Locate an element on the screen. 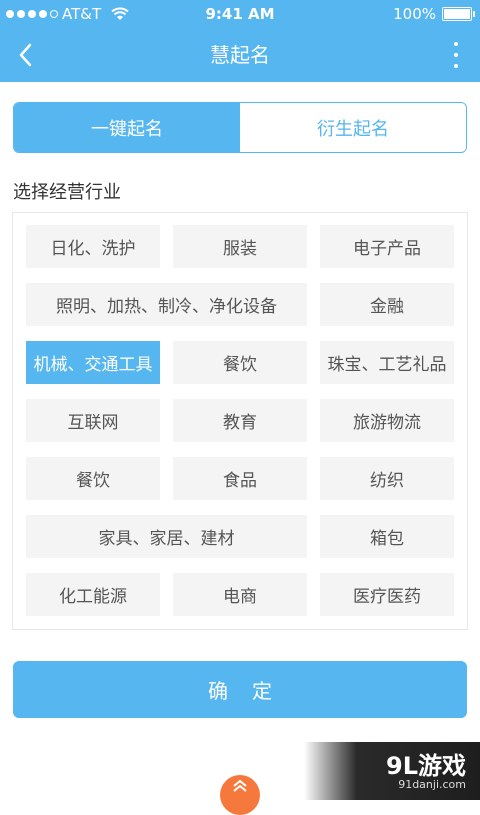 The image size is (480, 815). industry-chip: 旅游物流 is located at coordinates (387, 420).